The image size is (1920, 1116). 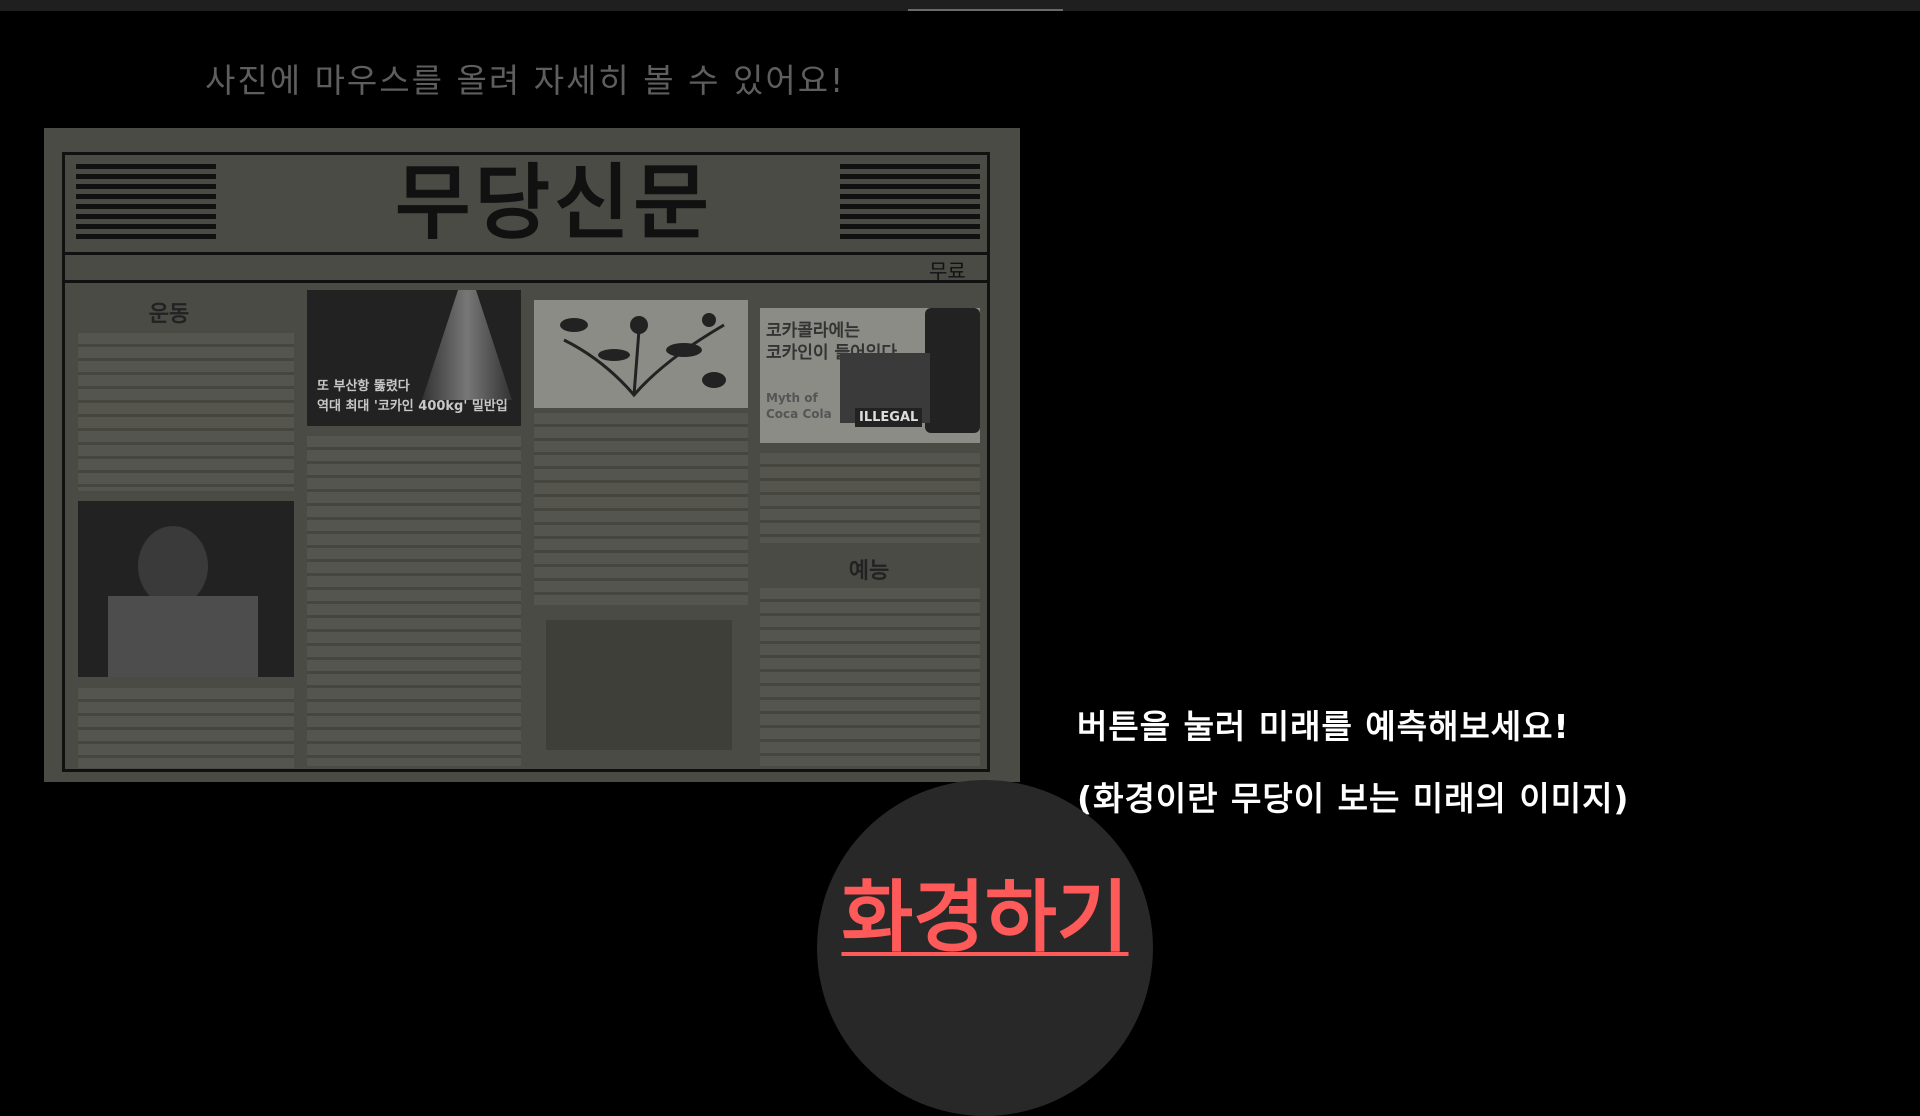 What do you see at coordinates (186, 589) in the screenshot?
I see `sports-photo` at bounding box center [186, 589].